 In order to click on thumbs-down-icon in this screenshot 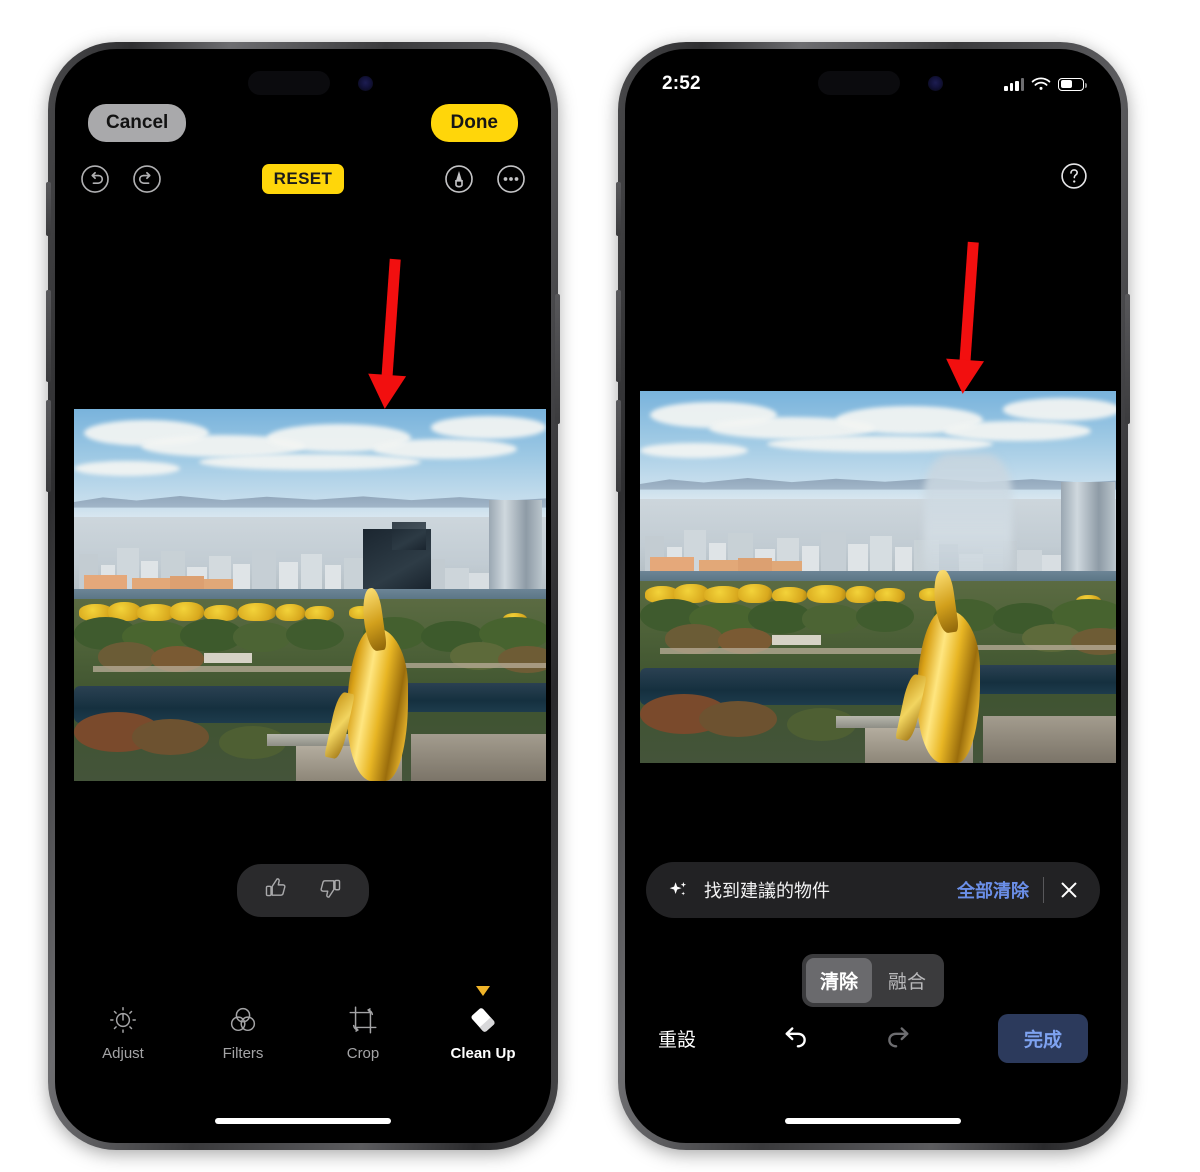, I will do `click(330, 890)`.